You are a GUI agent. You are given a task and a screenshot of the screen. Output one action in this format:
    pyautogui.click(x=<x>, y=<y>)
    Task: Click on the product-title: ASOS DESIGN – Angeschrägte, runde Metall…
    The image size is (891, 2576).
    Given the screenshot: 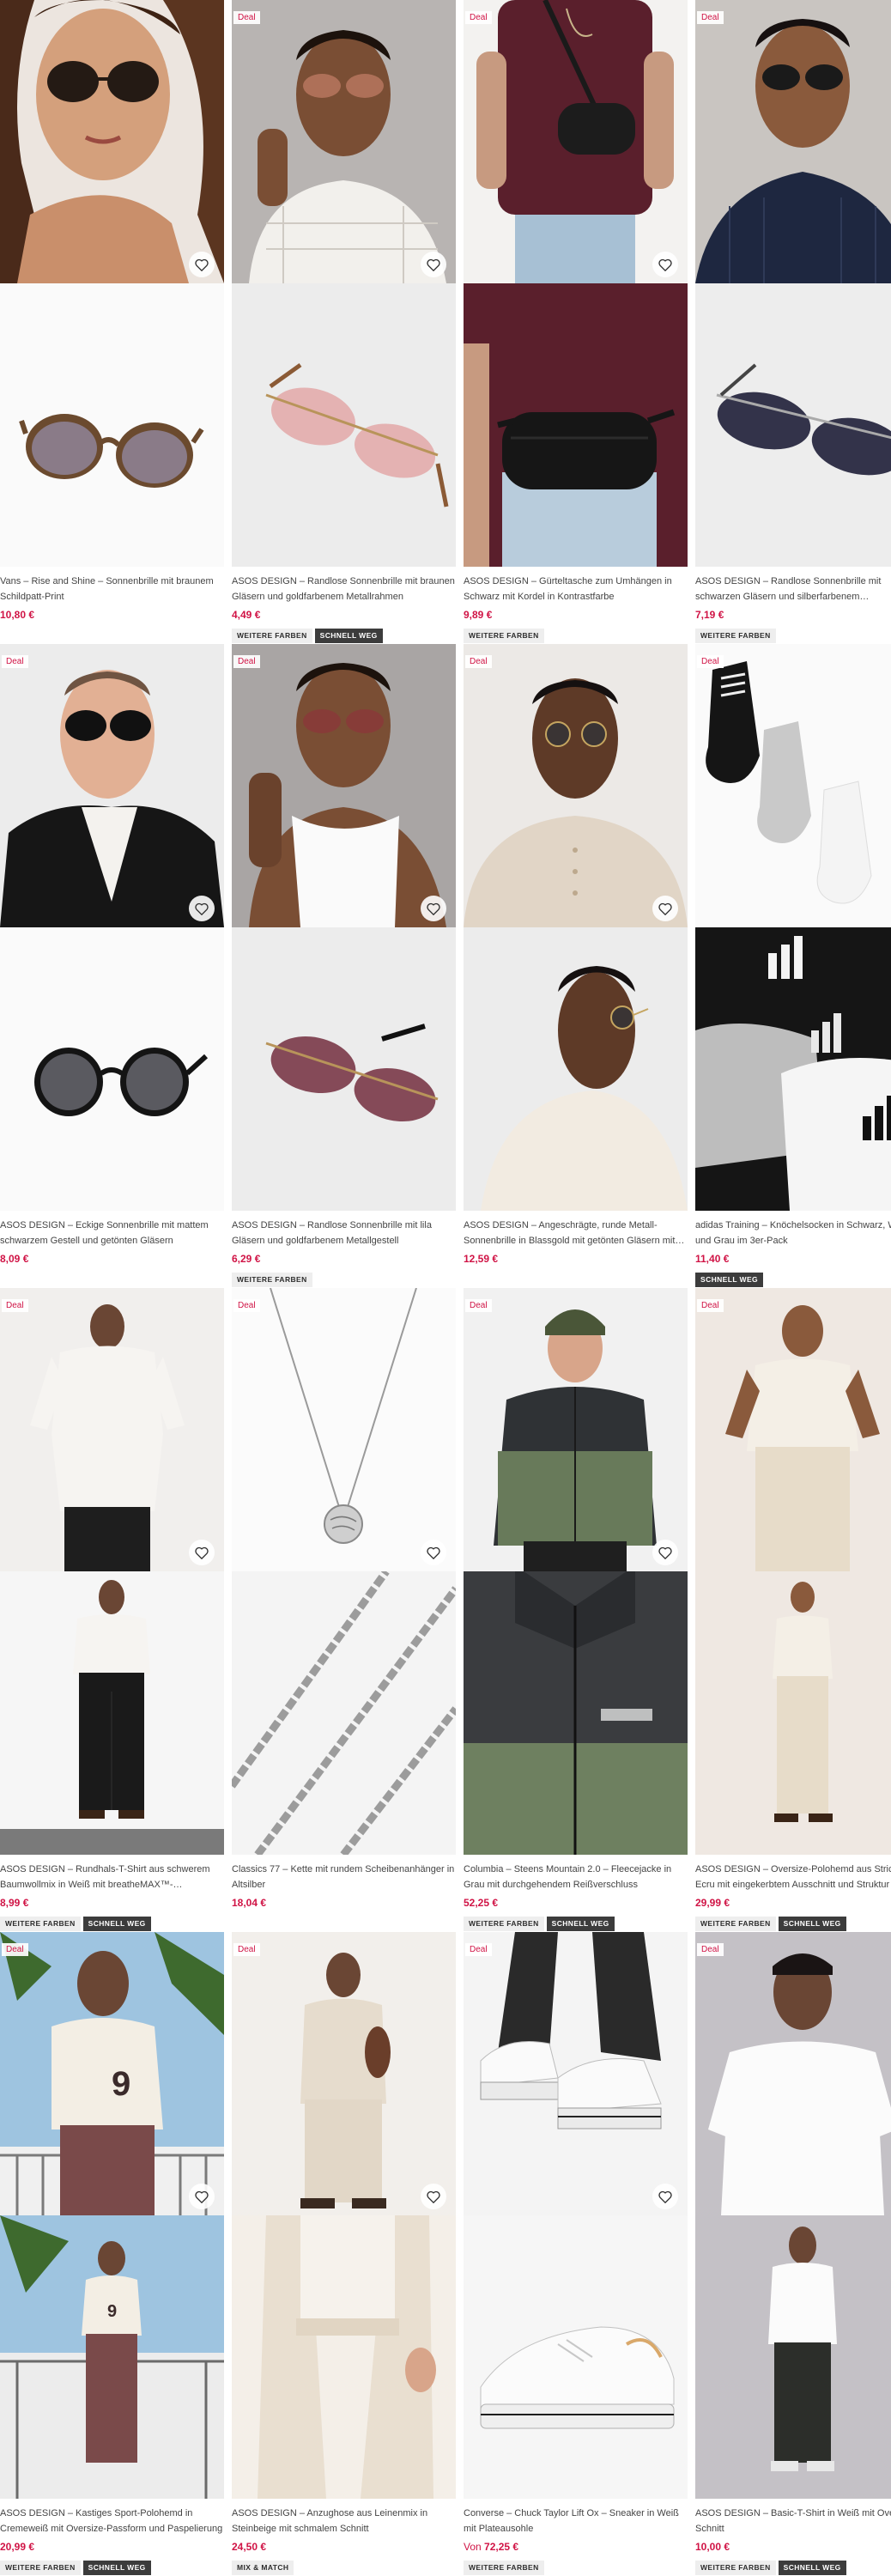 What is the action you would take?
    pyautogui.click(x=576, y=1233)
    